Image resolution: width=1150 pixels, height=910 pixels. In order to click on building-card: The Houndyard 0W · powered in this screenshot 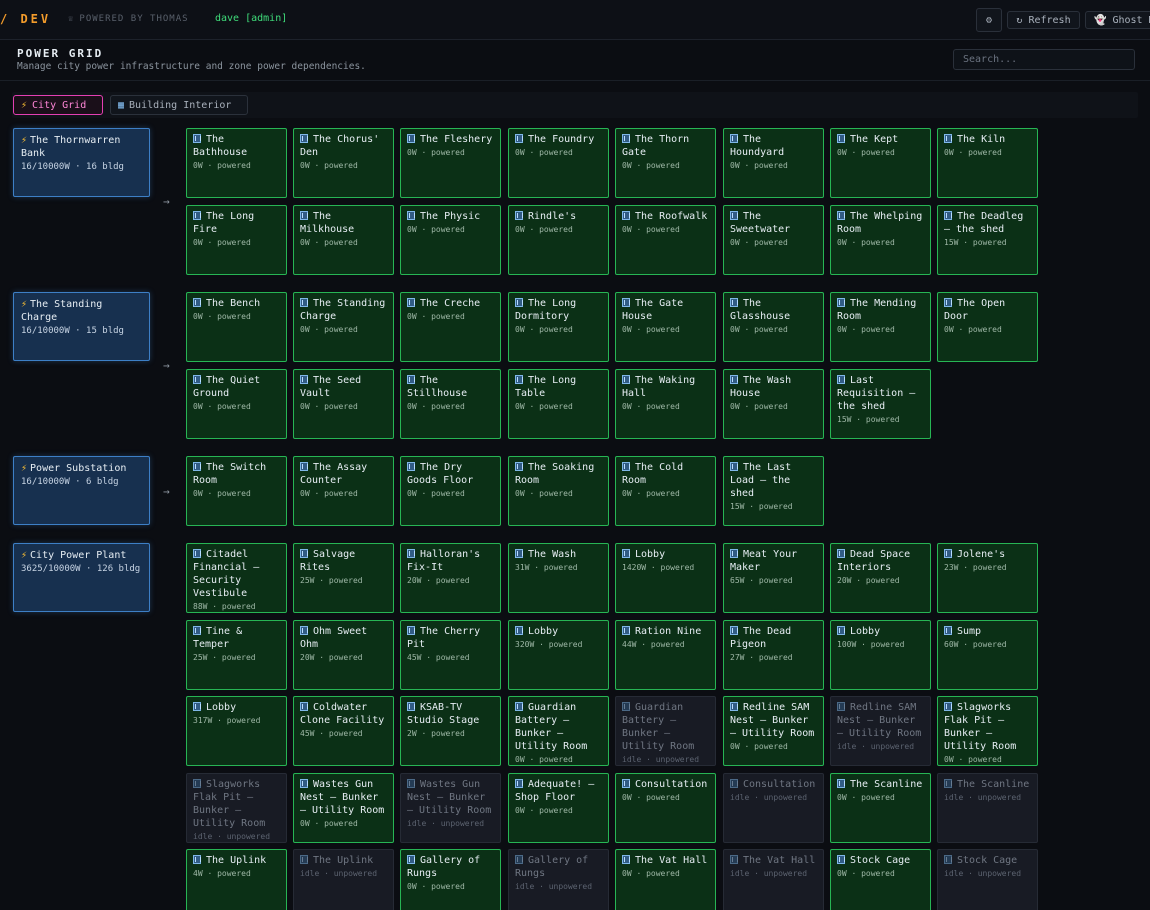, I will do `click(773, 163)`.